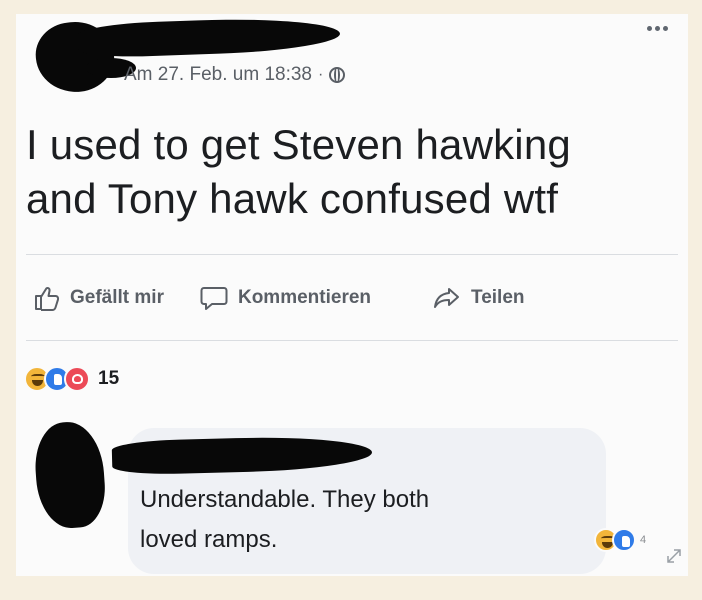 The image size is (702, 600). I want to click on like-button: Gefällt mir, so click(99, 298).